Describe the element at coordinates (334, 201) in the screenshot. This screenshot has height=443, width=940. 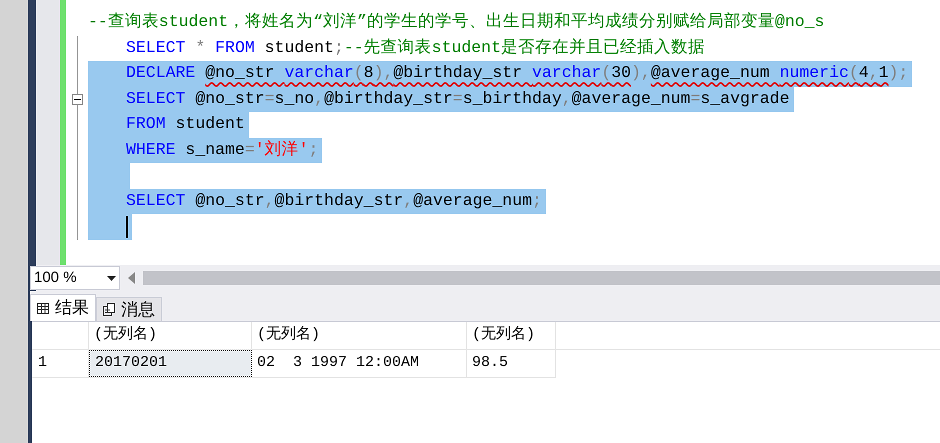
I see `code-line: SELECT @no_str,@birthday_str,@average_num;` at that location.